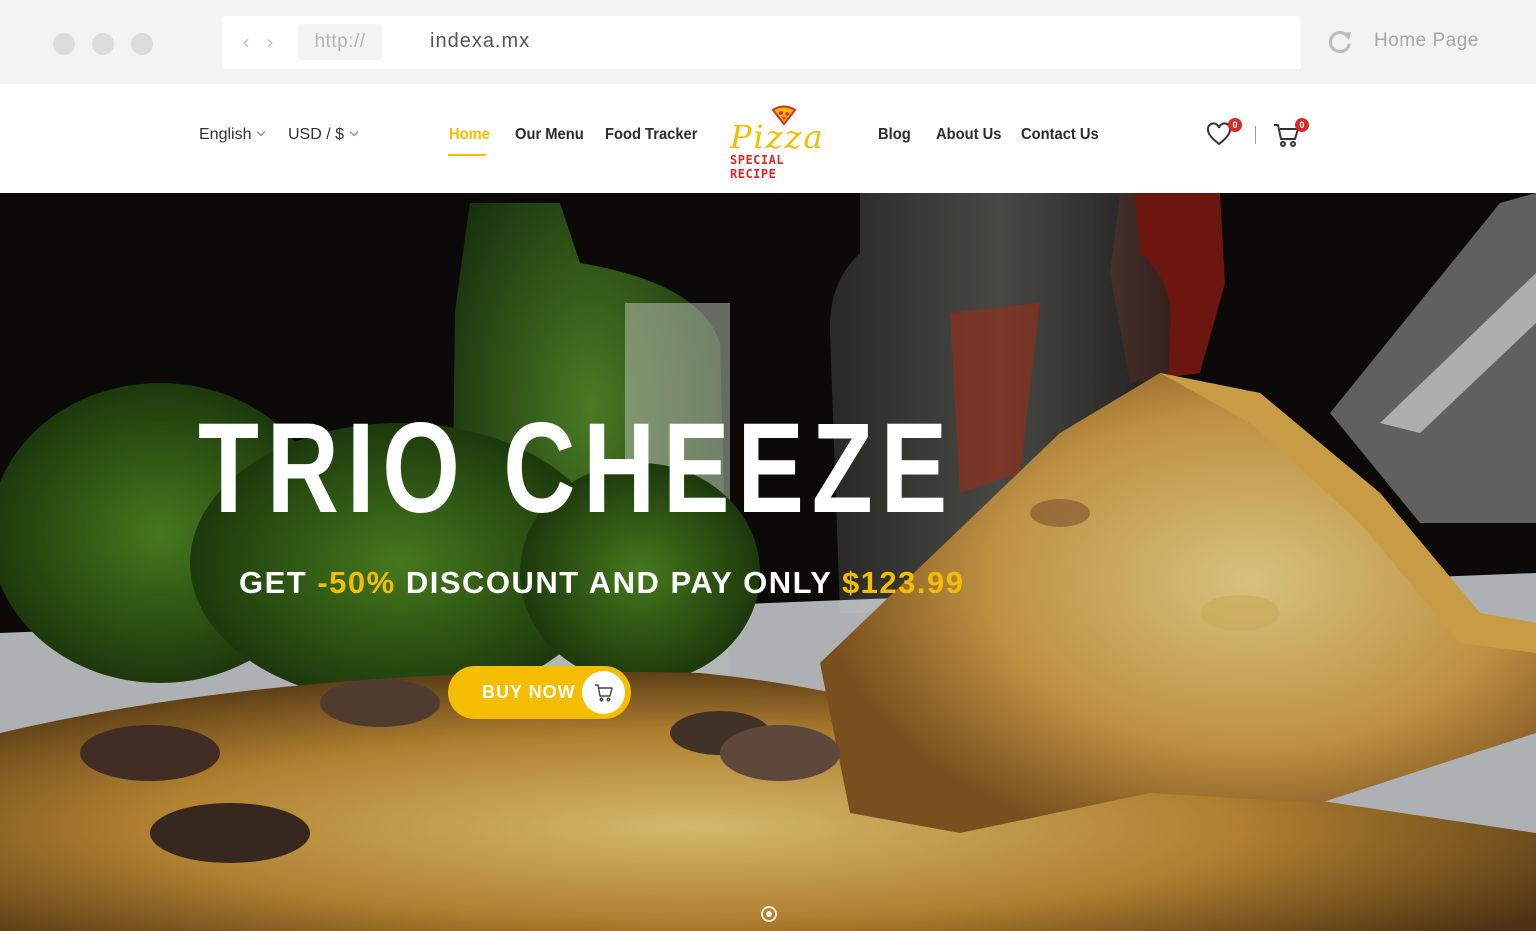 Image resolution: width=1536 pixels, height=931 pixels. Describe the element at coordinates (968, 135) in the screenshot. I see `nav-about-us: About Us` at that location.